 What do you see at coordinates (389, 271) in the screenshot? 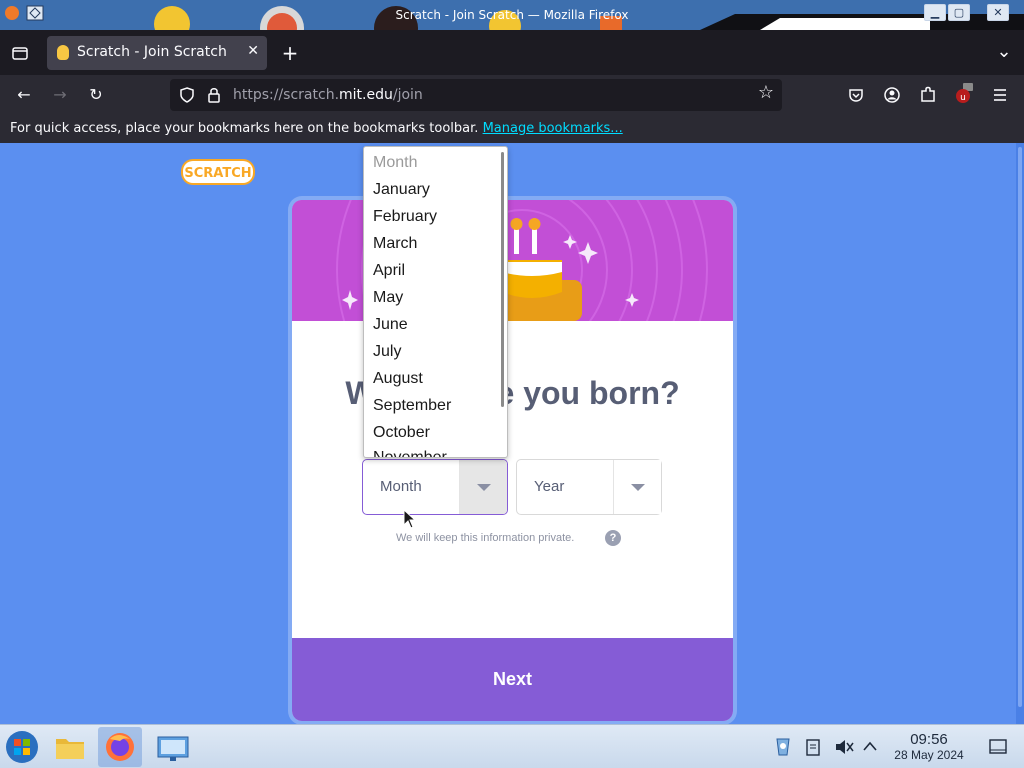
I see `month-option: April` at bounding box center [389, 271].